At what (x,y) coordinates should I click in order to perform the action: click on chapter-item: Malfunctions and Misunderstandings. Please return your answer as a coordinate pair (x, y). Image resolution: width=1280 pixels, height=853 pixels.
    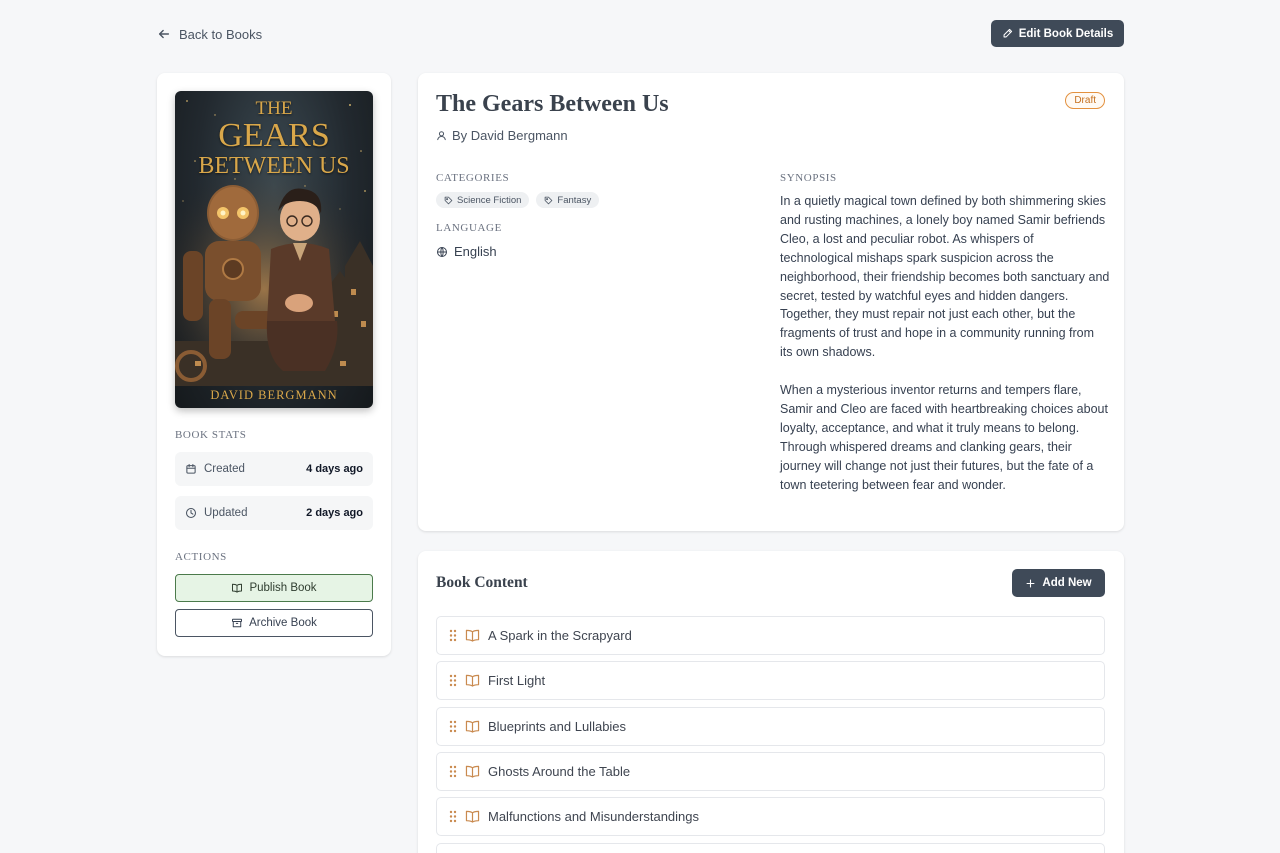
    Looking at the image, I should click on (770, 816).